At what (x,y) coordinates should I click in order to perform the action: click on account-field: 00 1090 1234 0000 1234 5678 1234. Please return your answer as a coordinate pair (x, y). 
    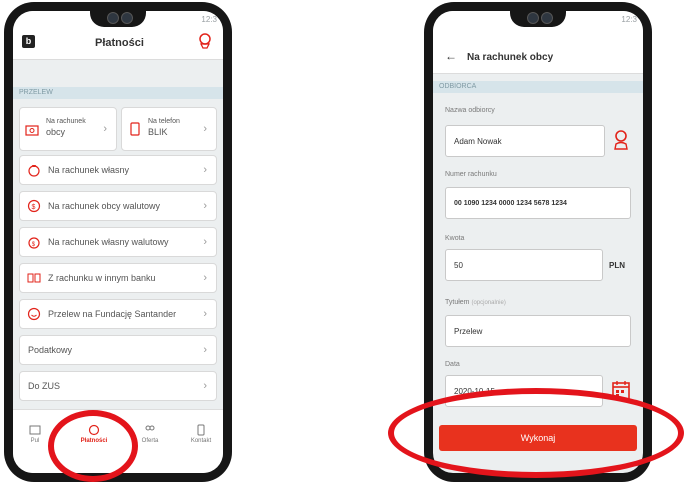
    Looking at the image, I should click on (538, 203).